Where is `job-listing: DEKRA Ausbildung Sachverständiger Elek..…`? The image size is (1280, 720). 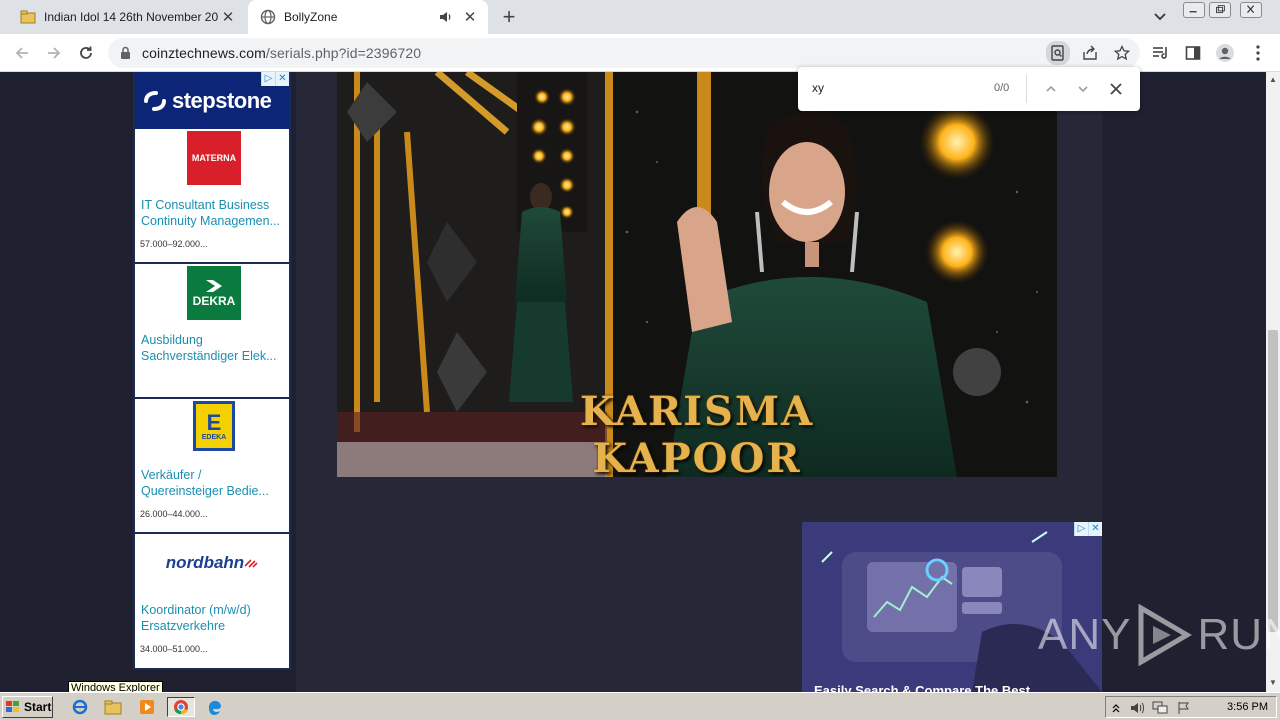
job-listing: DEKRA Ausbildung Sachverständiger Elek..… is located at coordinates (212, 331).